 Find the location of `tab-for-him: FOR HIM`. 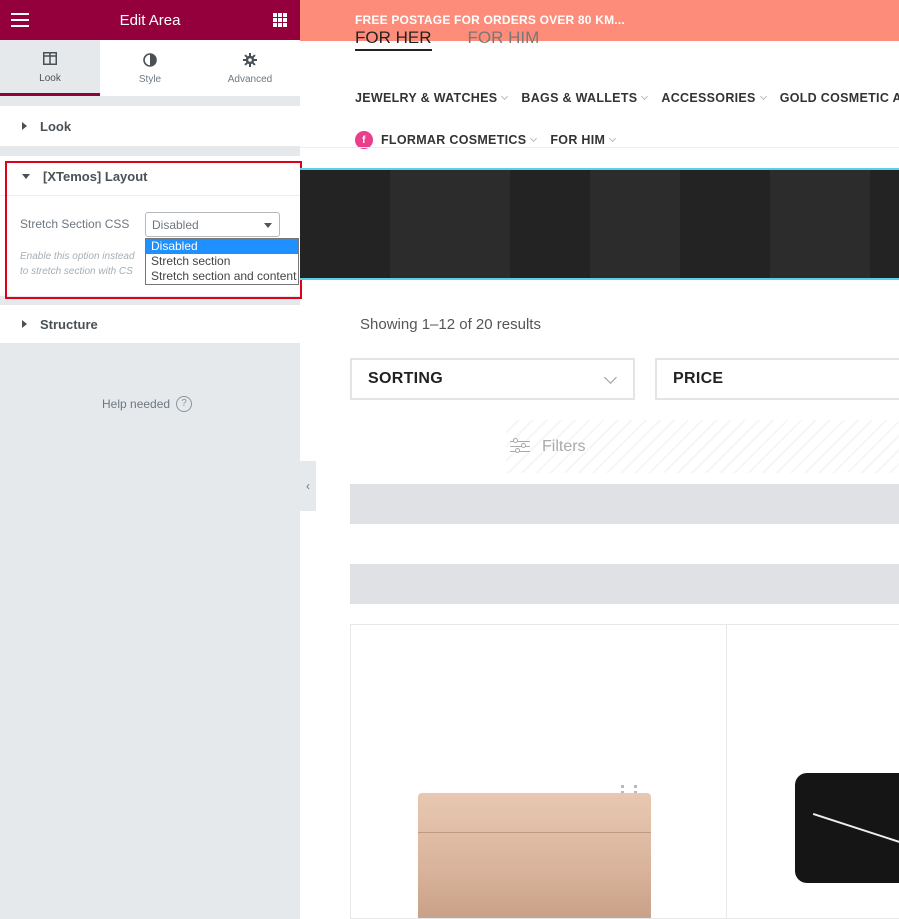

tab-for-him: FOR HIM is located at coordinates (504, 39).